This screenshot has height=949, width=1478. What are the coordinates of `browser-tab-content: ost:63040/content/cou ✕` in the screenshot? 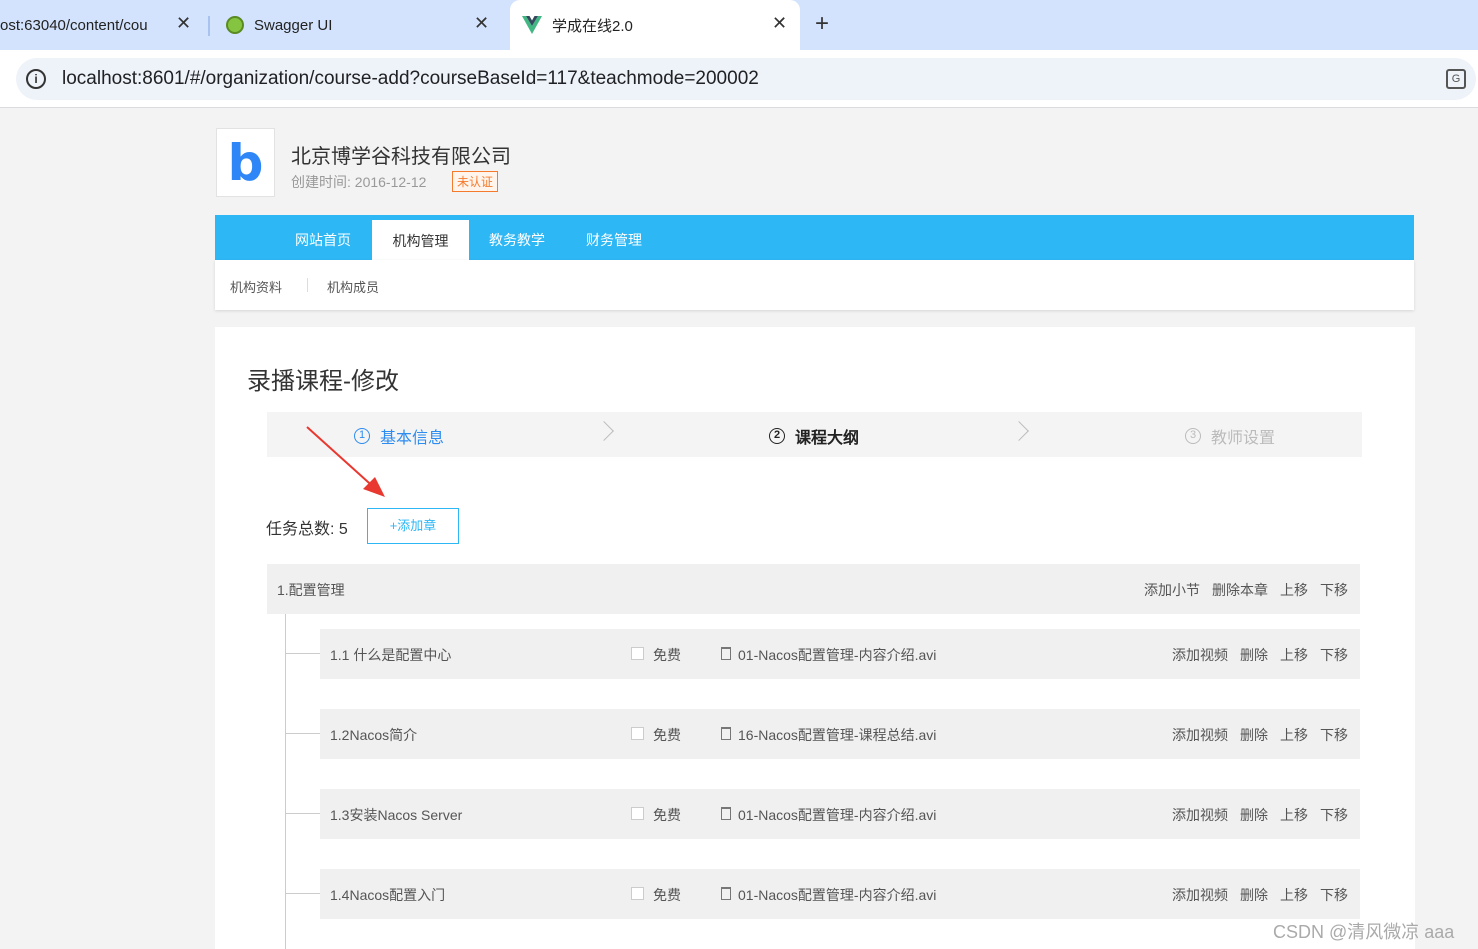 It's located at (102, 25).